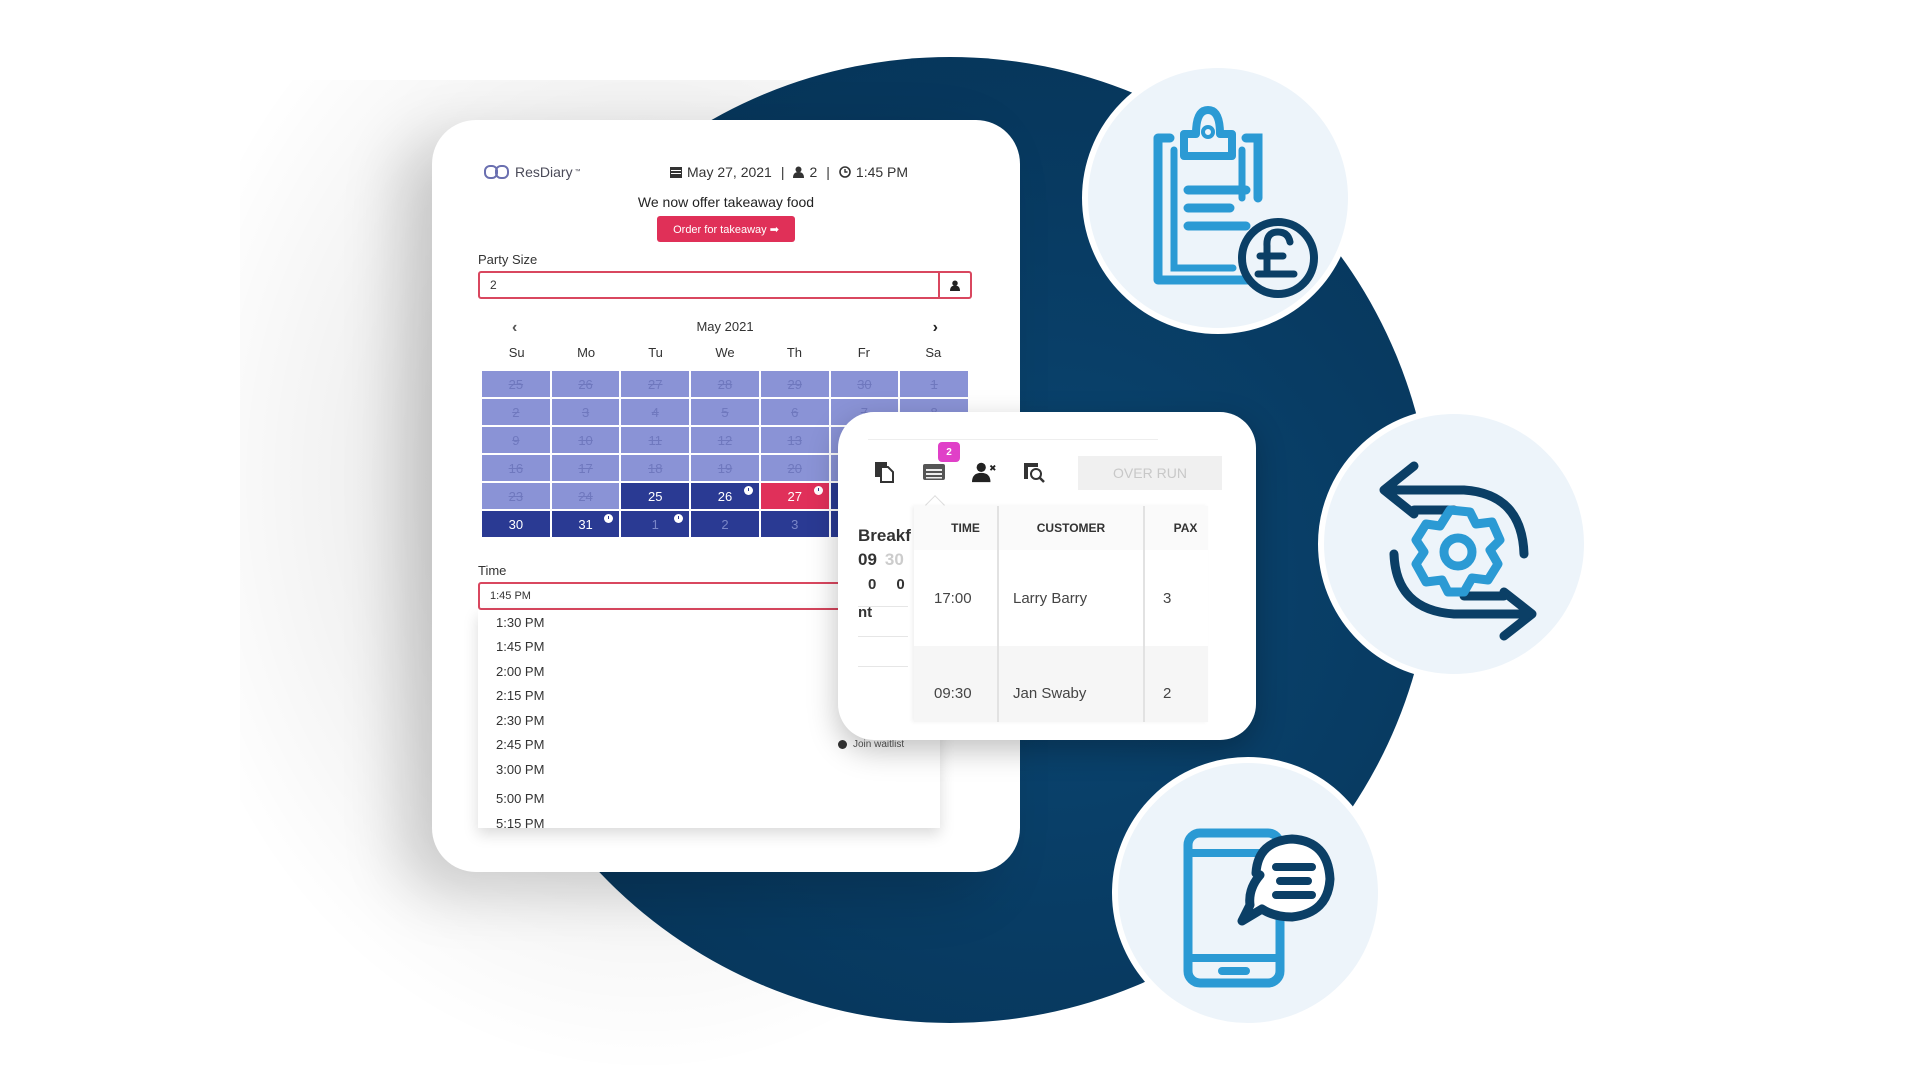 This screenshot has width=1920, height=1080. I want to click on calendar-day: 9, so click(516, 440).